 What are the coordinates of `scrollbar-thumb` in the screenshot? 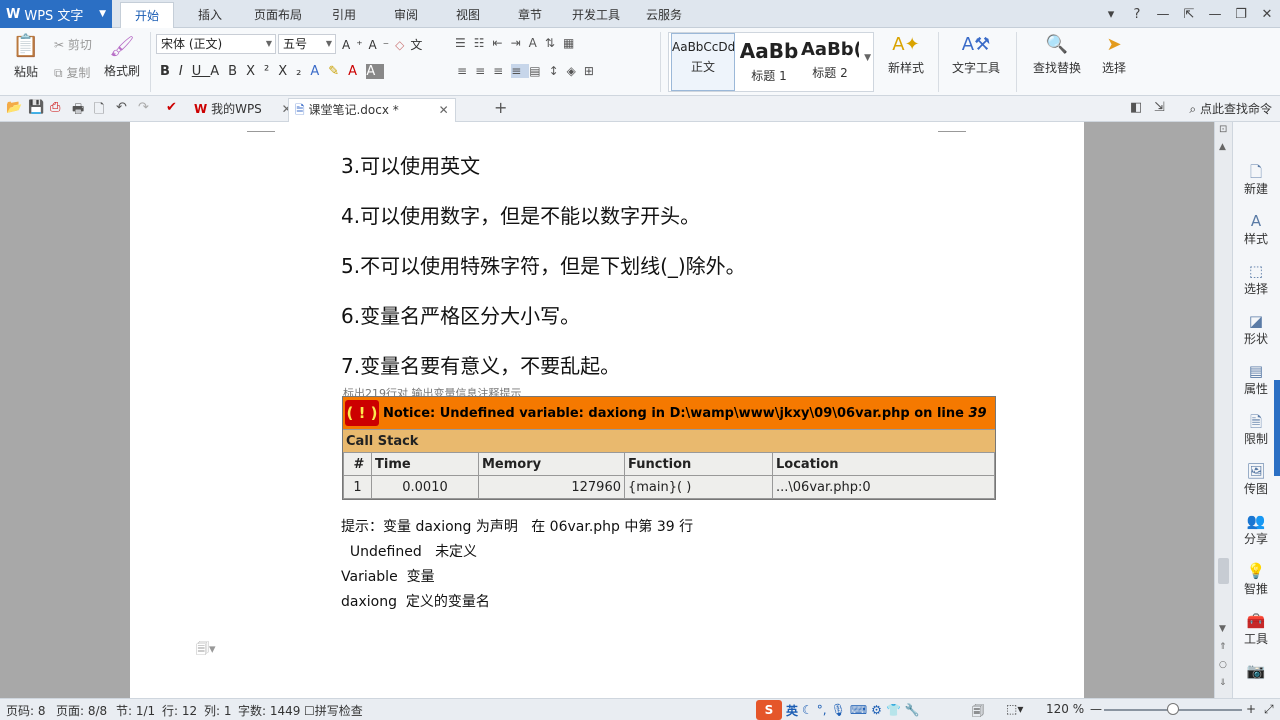 It's located at (1223, 571).